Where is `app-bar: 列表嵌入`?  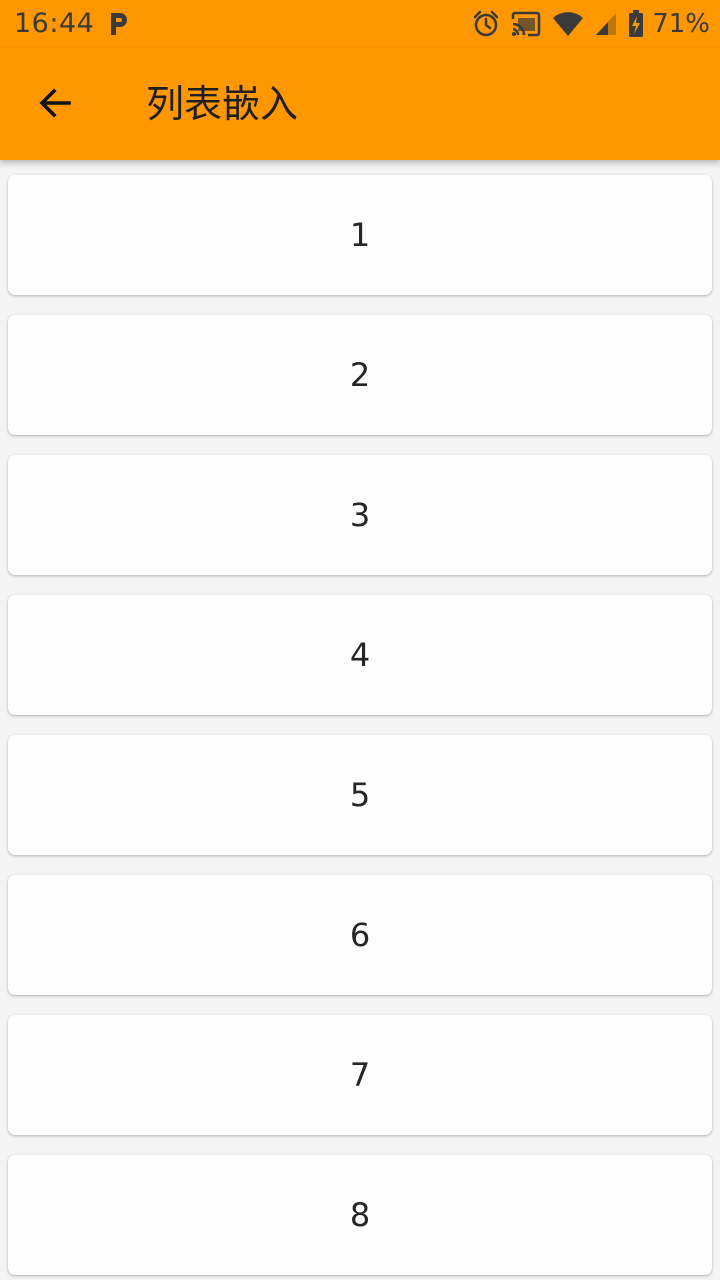 app-bar: 列表嵌入 is located at coordinates (360, 104).